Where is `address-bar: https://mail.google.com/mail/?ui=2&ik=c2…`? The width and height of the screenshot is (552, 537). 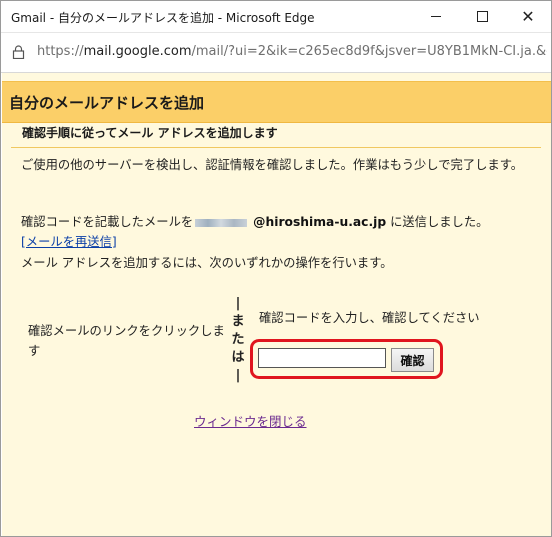
address-bar: https://mail.google.com/mail/?ui=2&ik=c2… is located at coordinates (276, 53).